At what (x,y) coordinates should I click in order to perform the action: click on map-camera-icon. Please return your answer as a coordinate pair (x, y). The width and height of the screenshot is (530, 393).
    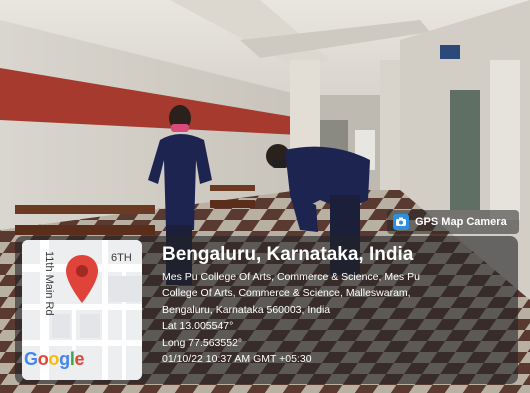
    Looking at the image, I should click on (401, 222).